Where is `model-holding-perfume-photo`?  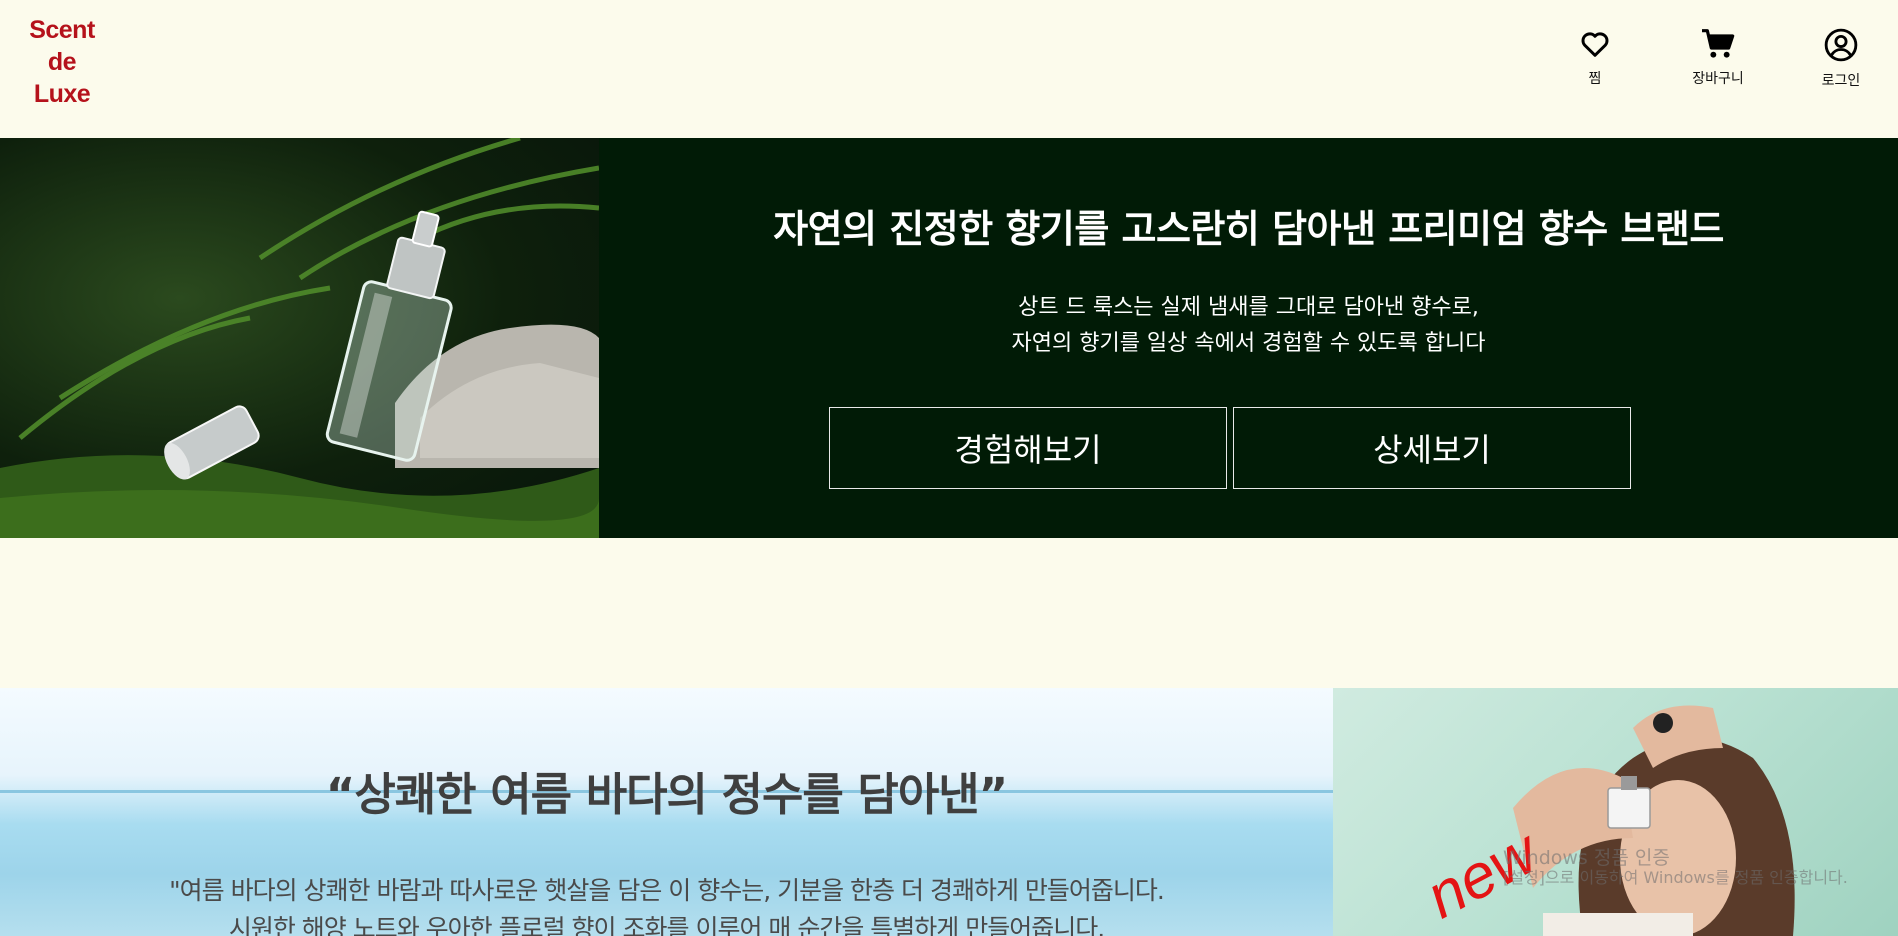 model-holding-perfume-photo is located at coordinates (1615, 812).